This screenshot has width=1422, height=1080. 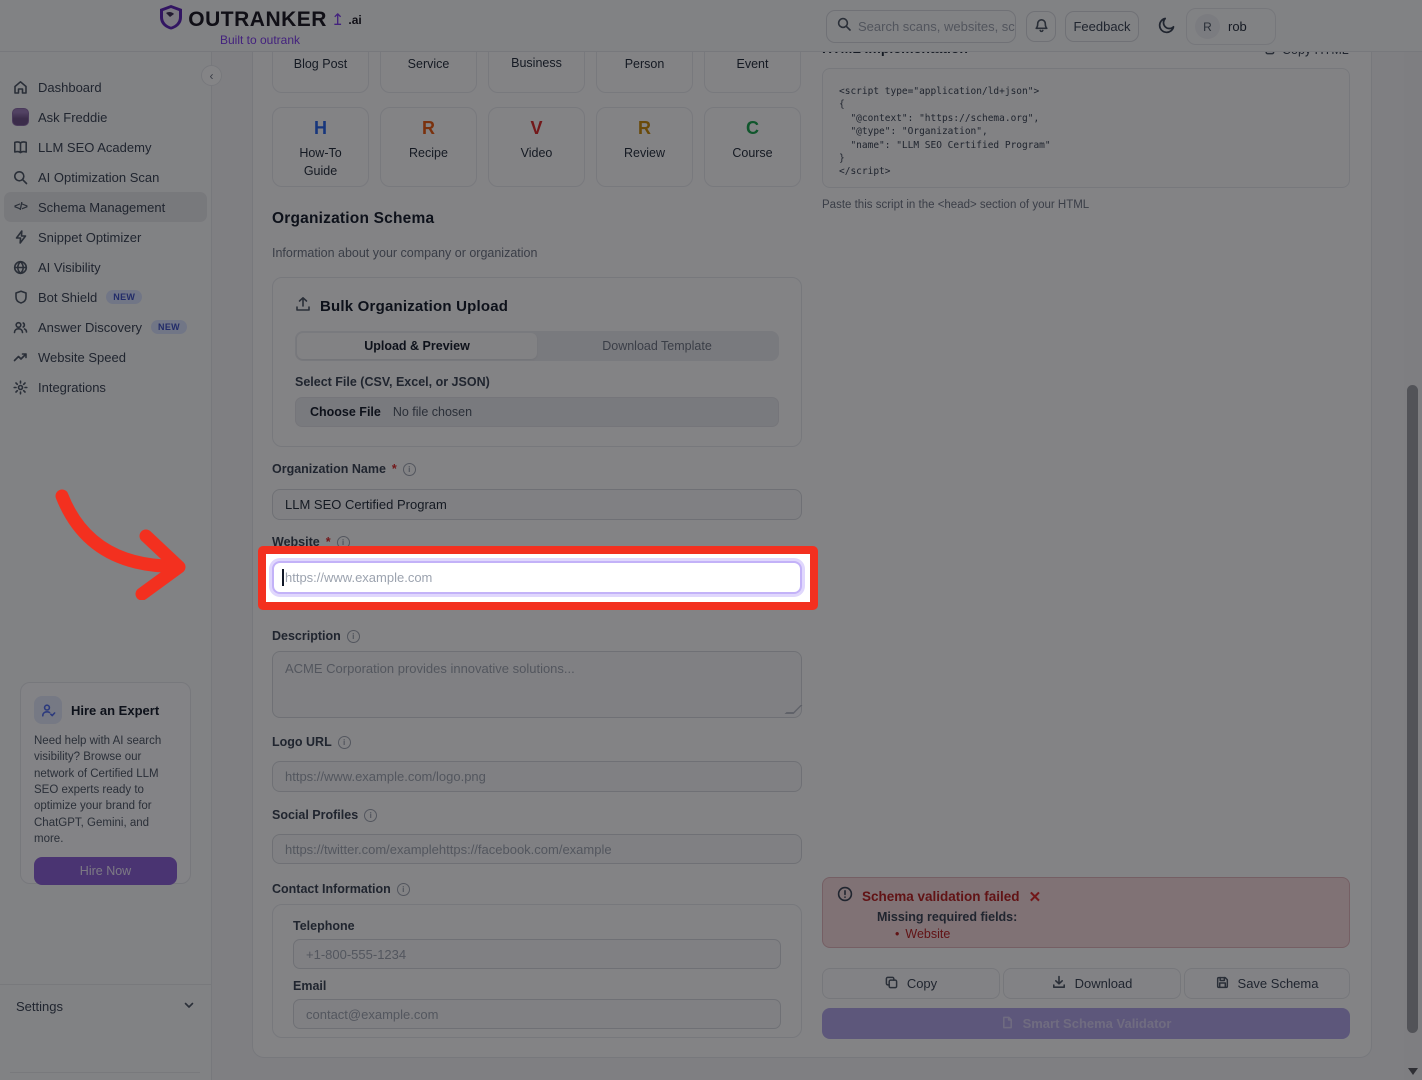 What do you see at coordinates (283, 577) in the screenshot?
I see `text-caret` at bounding box center [283, 577].